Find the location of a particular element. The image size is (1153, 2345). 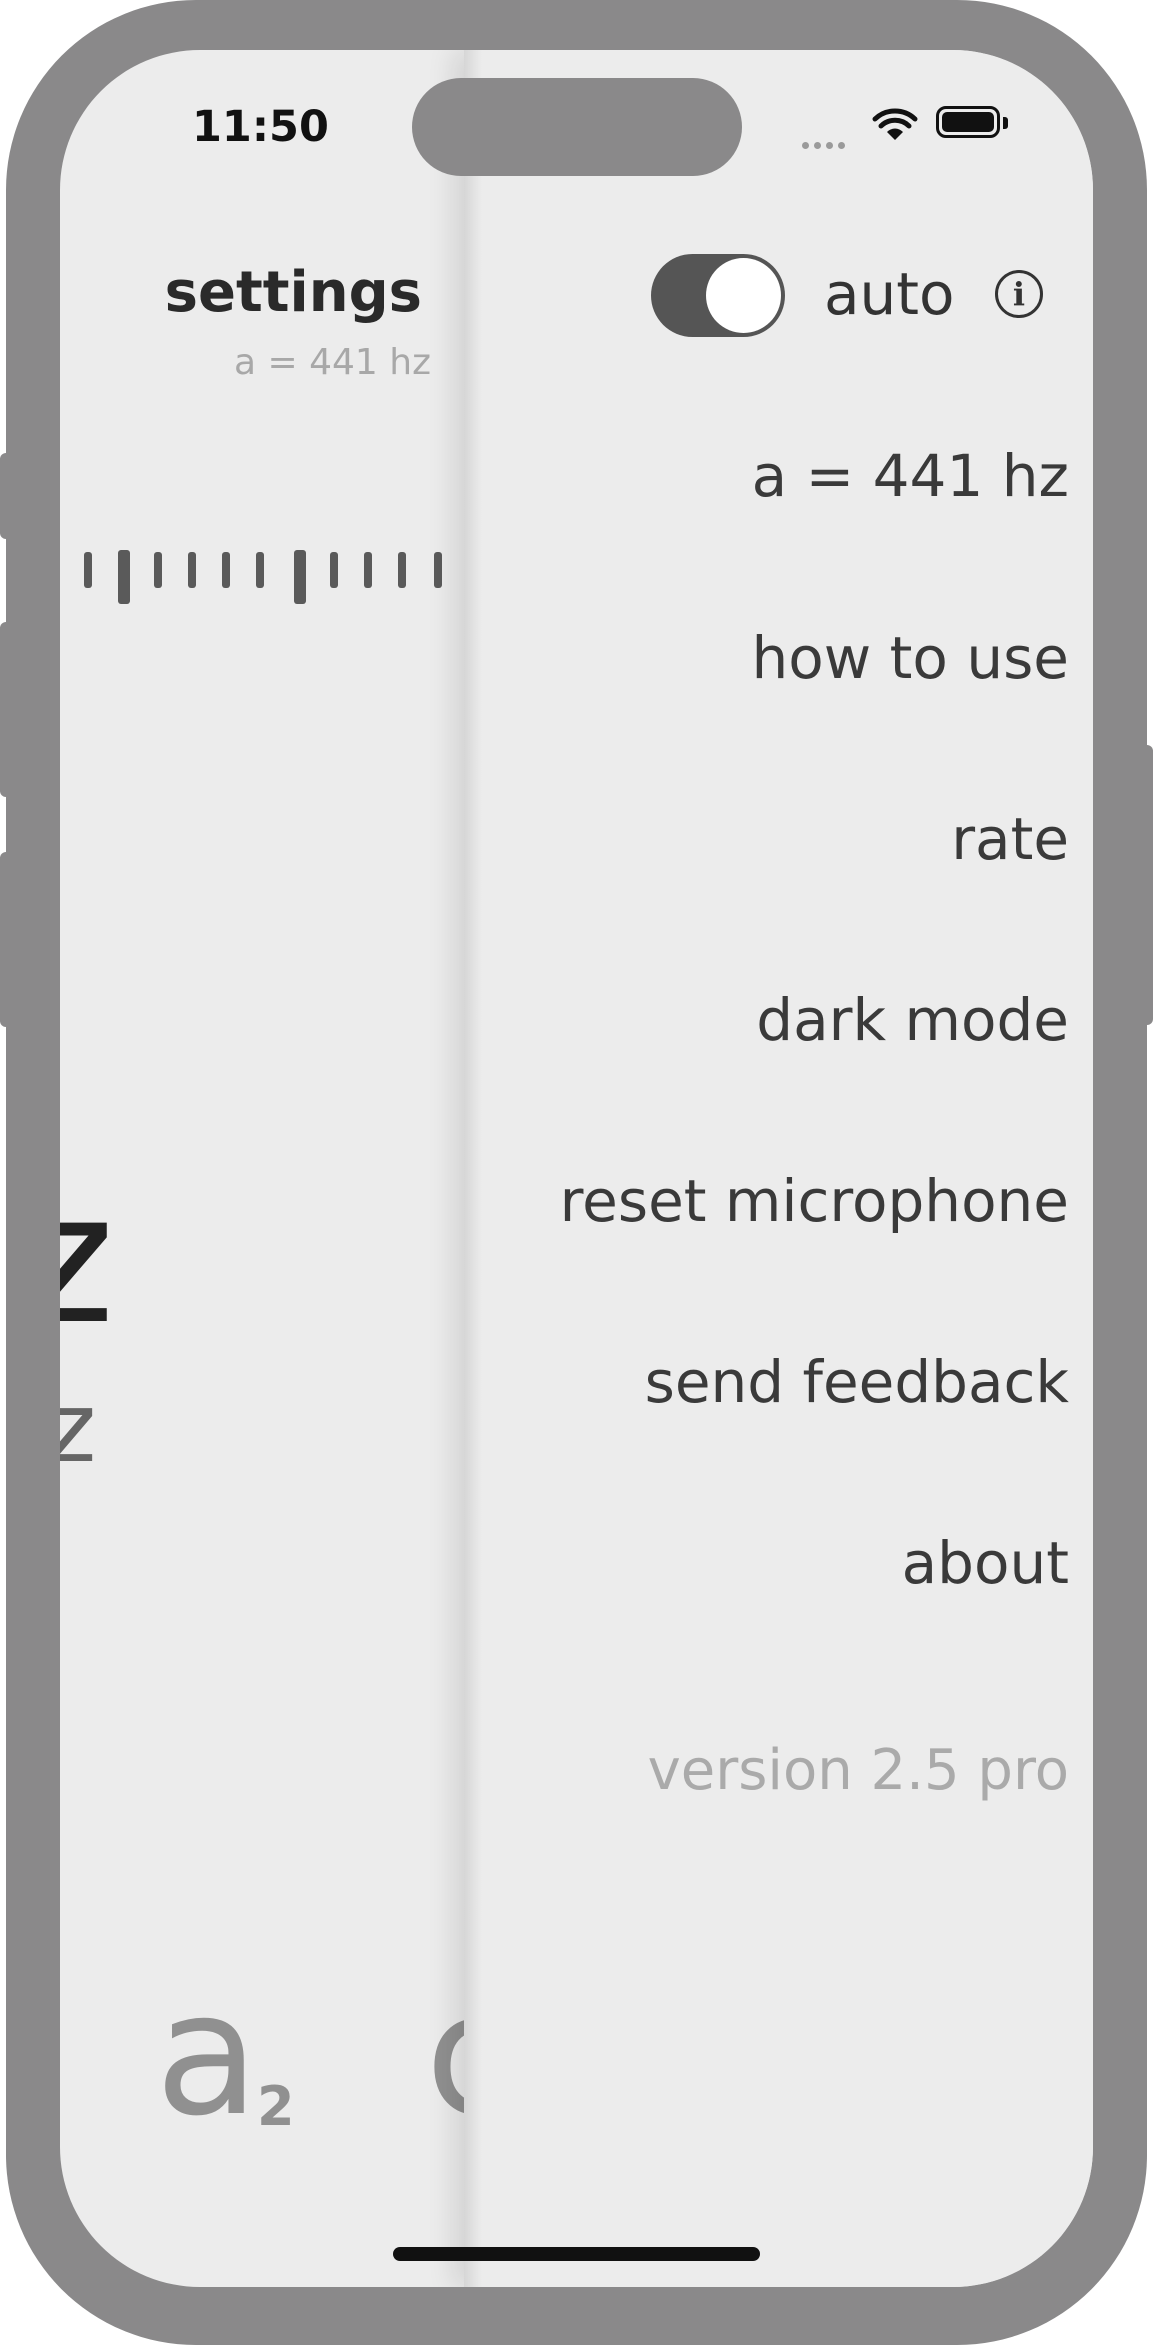

status-bar: 11:50 is located at coordinates (576, 125).